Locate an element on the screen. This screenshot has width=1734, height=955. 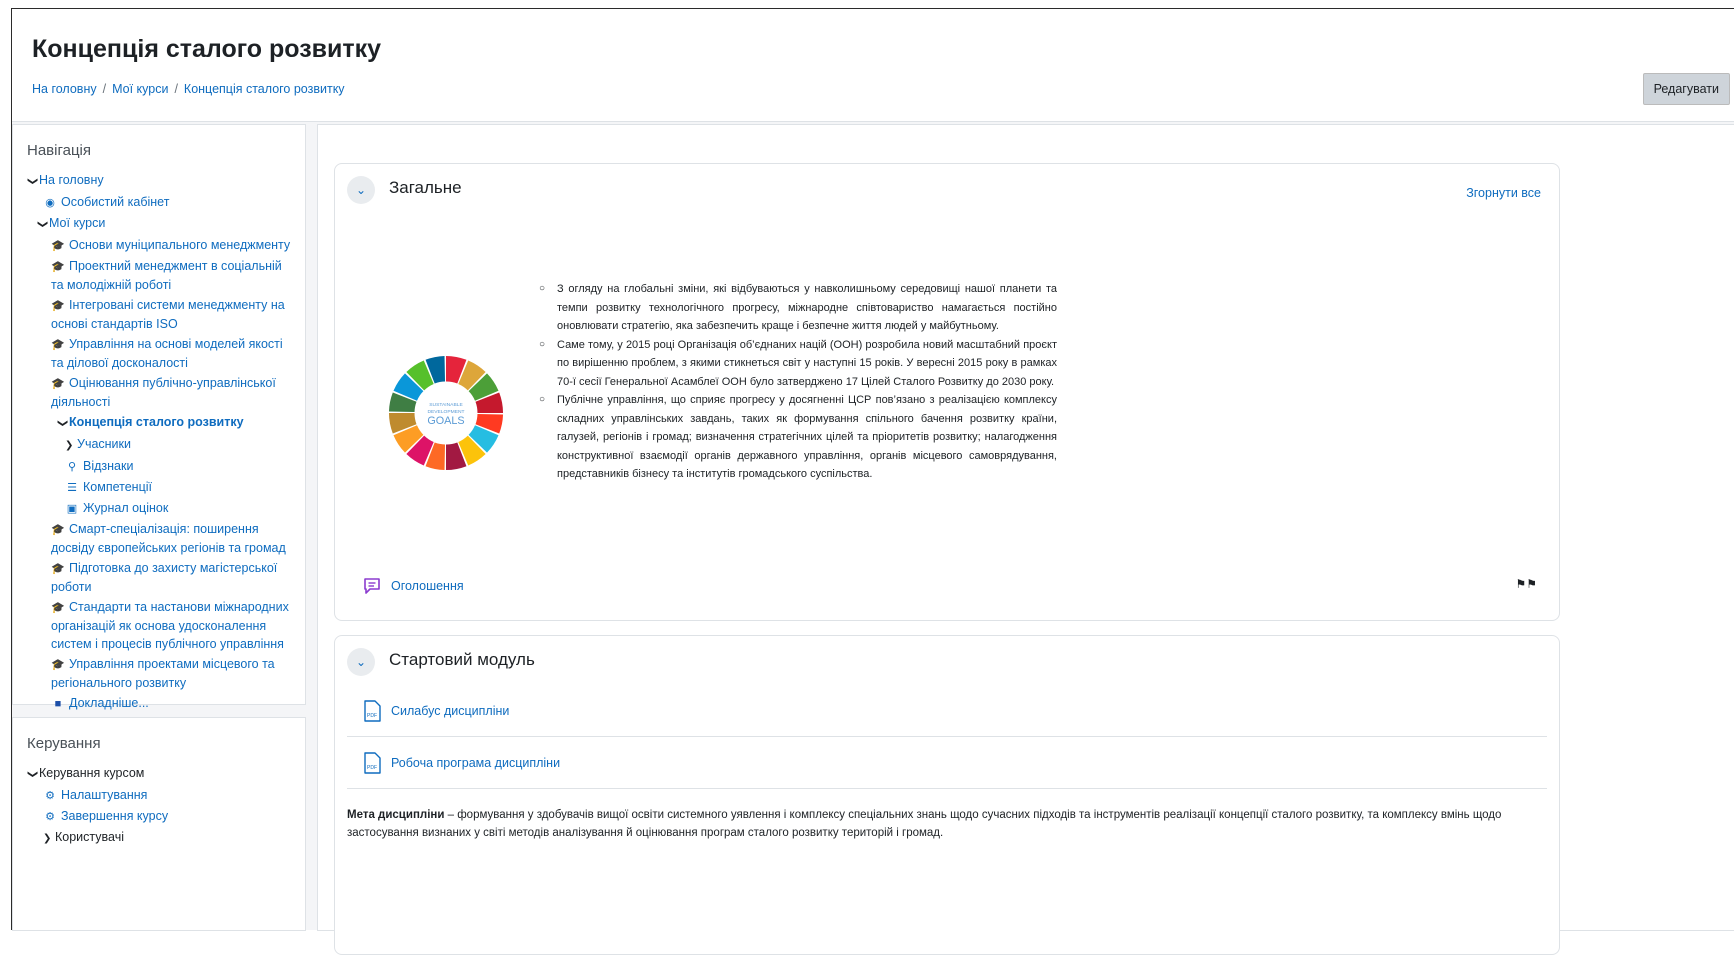
svg-text: PDF is located at coordinates (372, 716).